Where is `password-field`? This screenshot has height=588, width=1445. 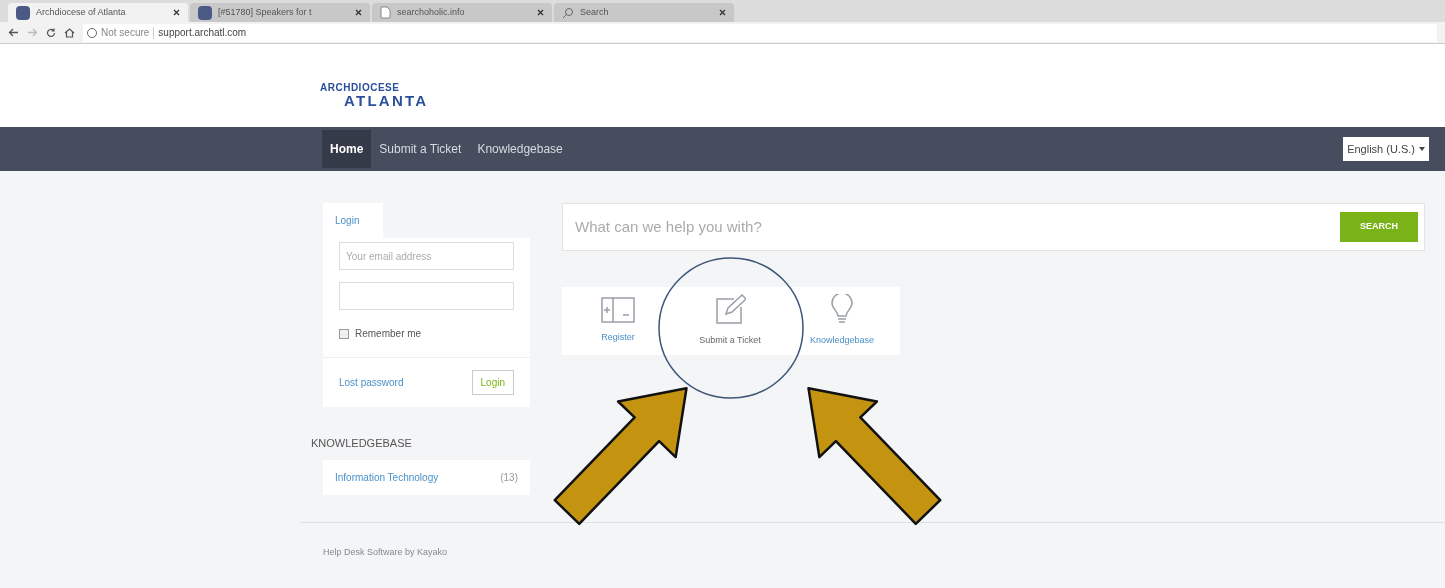
password-field is located at coordinates (426, 296).